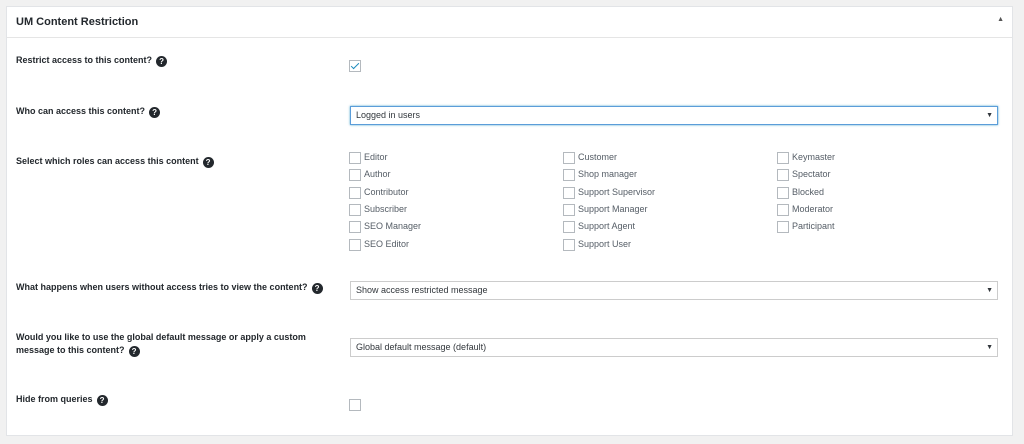  I want to click on role-label: Support Manager, so click(613, 209).